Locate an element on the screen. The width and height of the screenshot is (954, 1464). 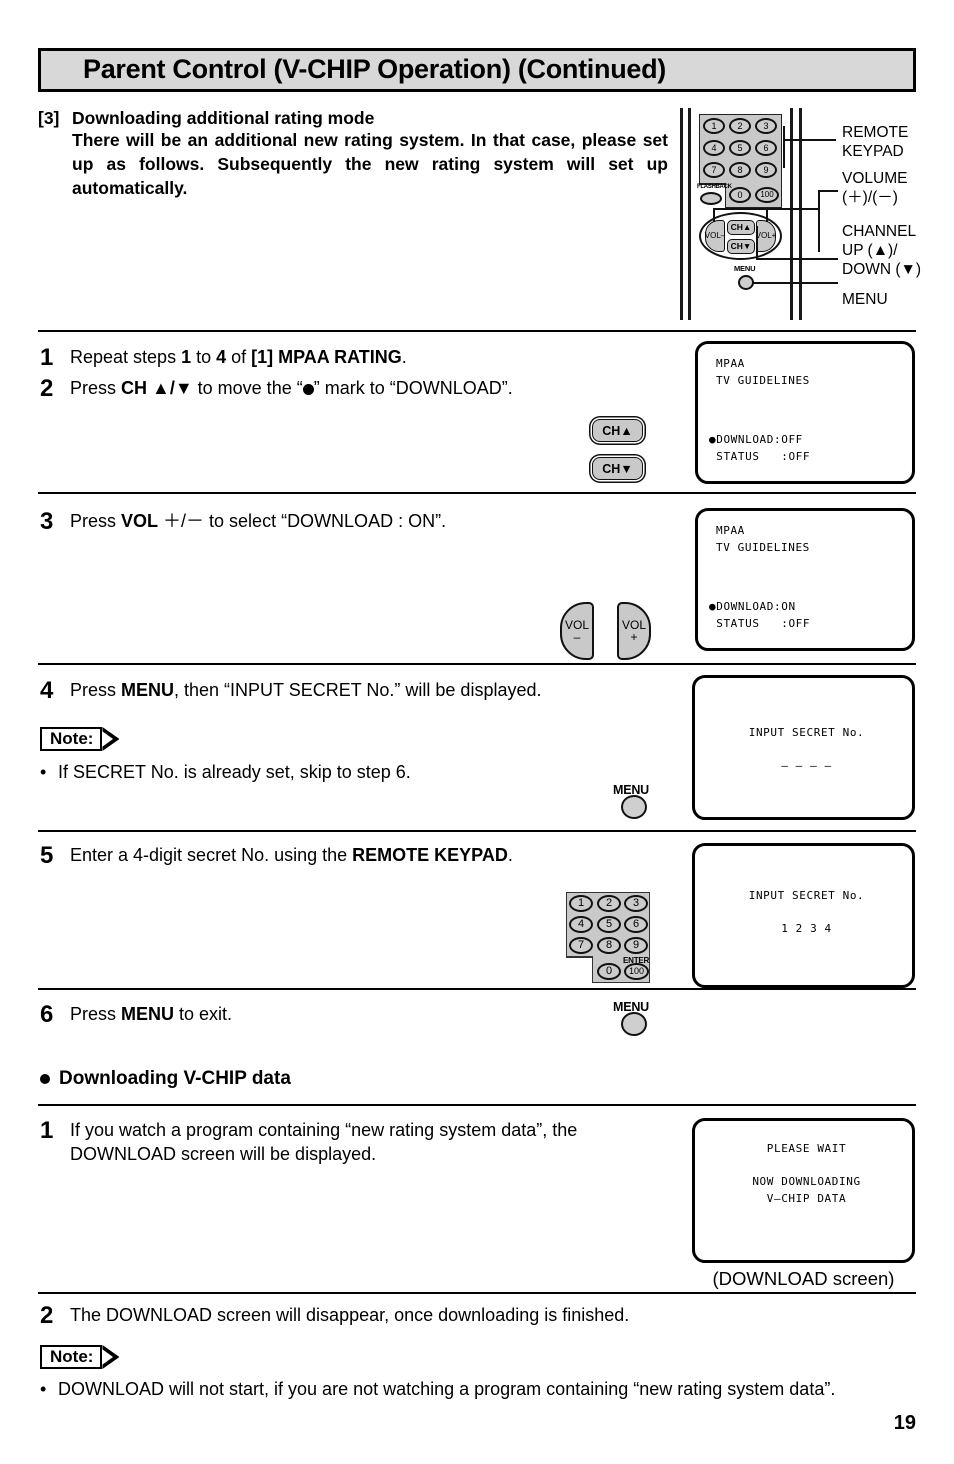
tv-screen-step5-text: INPUT SECRET No. 1 2 3 4 is located at coordinates (806, 913).